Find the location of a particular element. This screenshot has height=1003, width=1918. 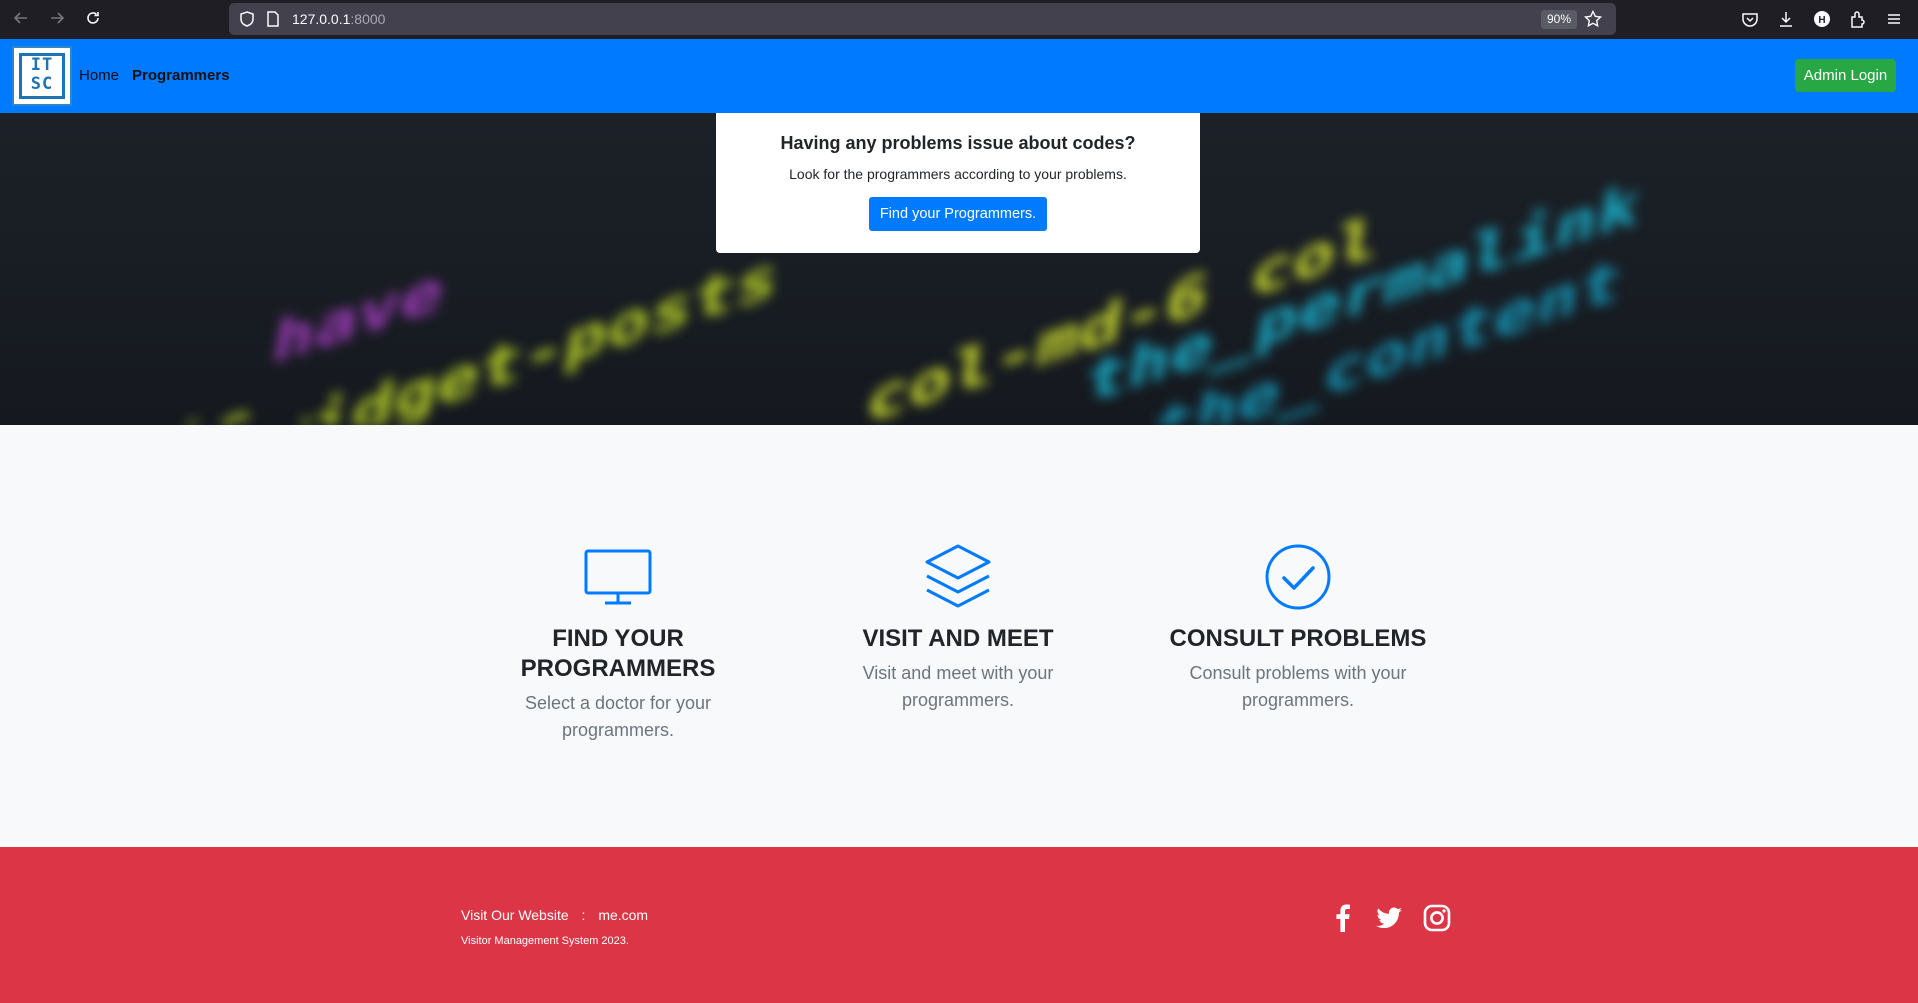

site-logo: IT SC is located at coordinates (42, 76).